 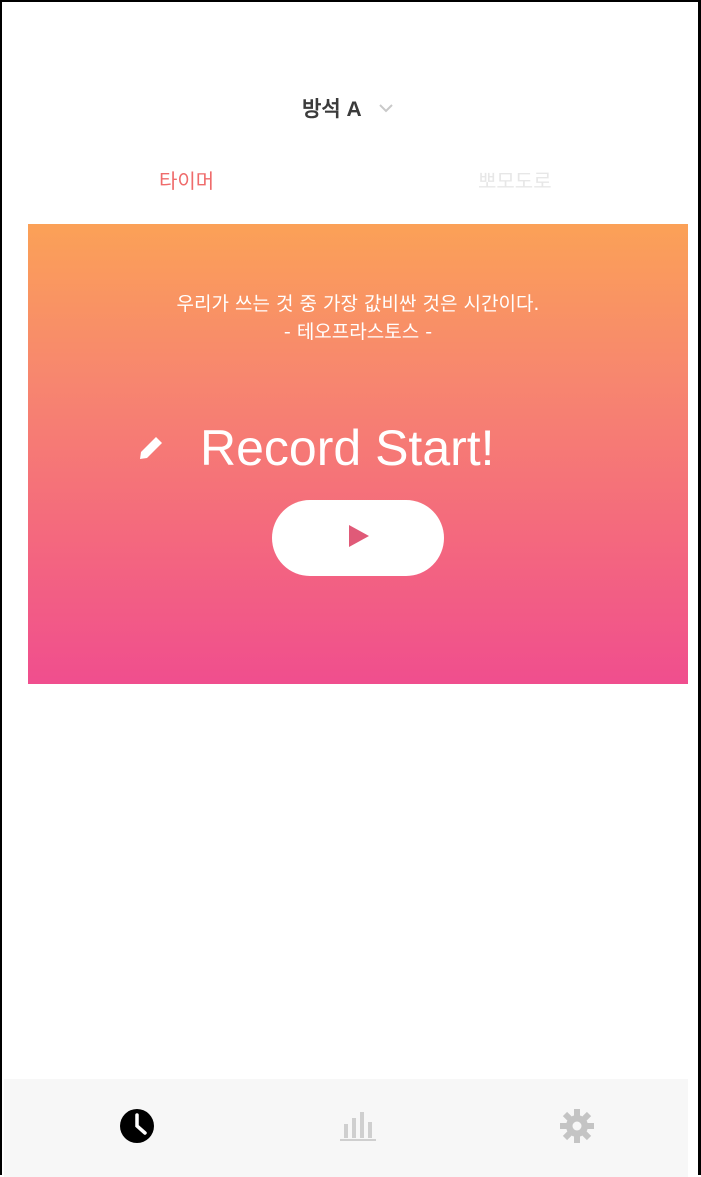 I want to click on tab-timer: 타이머, so click(x=186, y=179).